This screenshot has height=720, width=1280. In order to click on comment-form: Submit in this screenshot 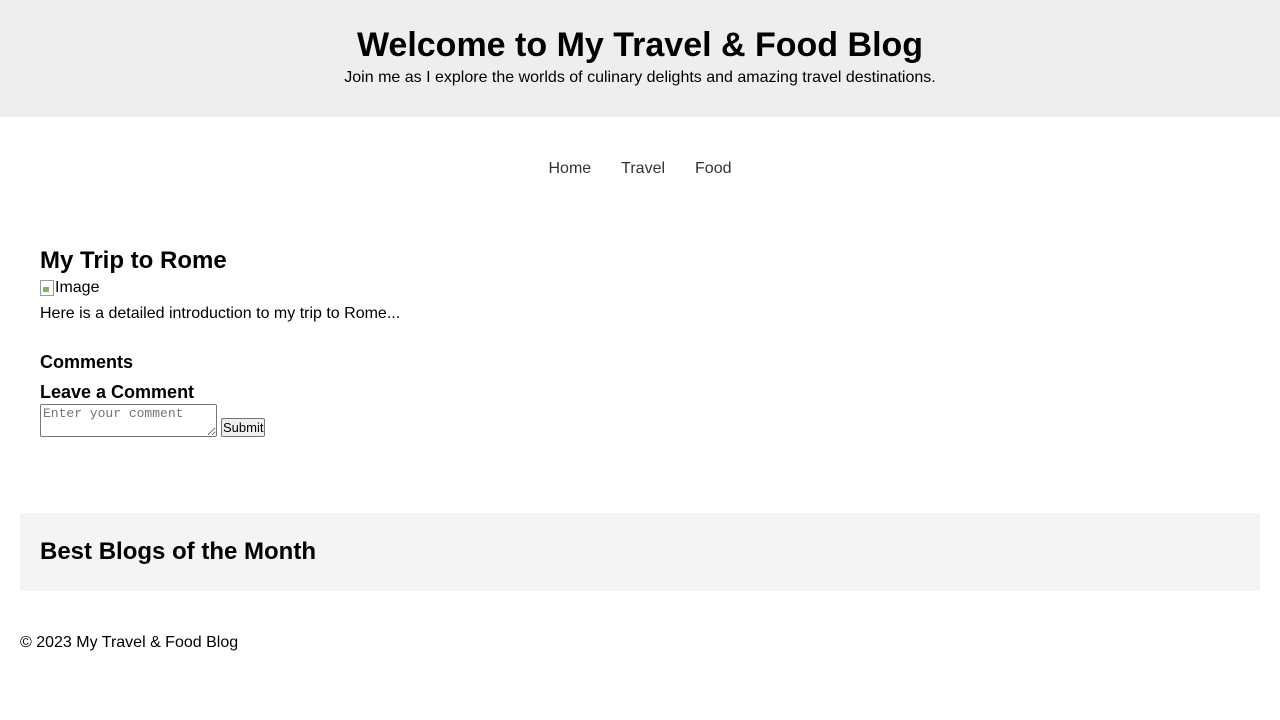, I will do `click(220, 420)`.